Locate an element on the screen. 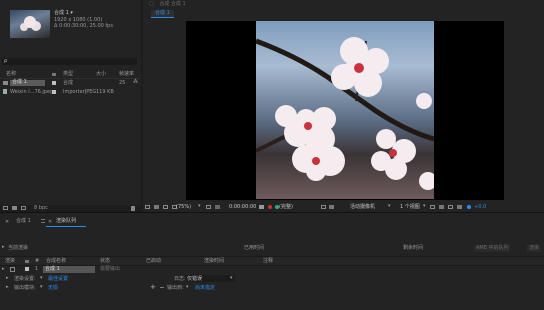 The height and width of the screenshot is (310, 544). render-queue-item: ▸ 1 合成 1 需要输出 is located at coordinates (272, 269).